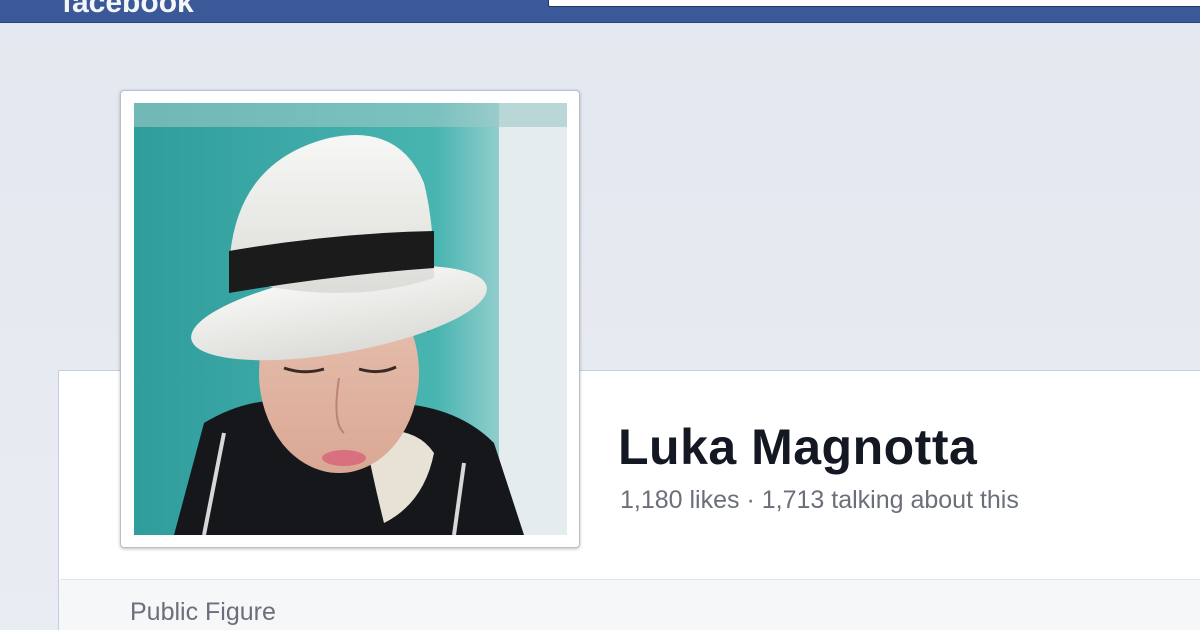 This screenshot has height=630, width=1200. Describe the element at coordinates (203, 612) in the screenshot. I see `page-category: Public Figure` at that location.